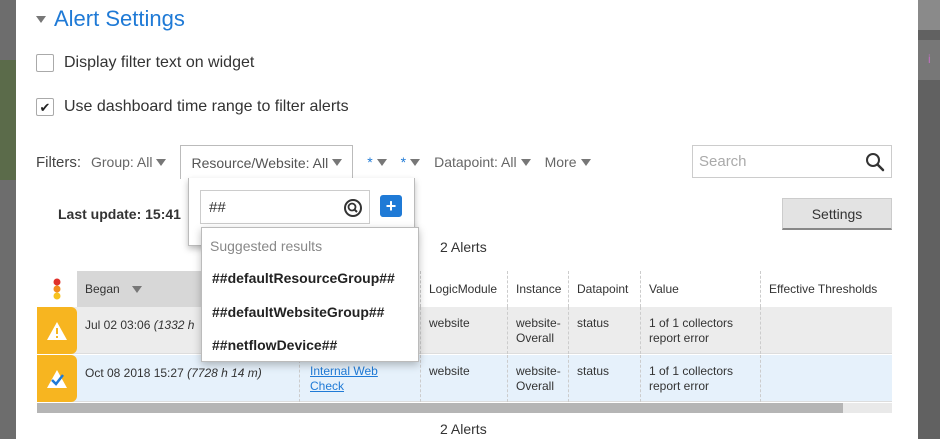 This screenshot has height=439, width=940. I want to click on filter-instance-label: *, so click(403, 162).